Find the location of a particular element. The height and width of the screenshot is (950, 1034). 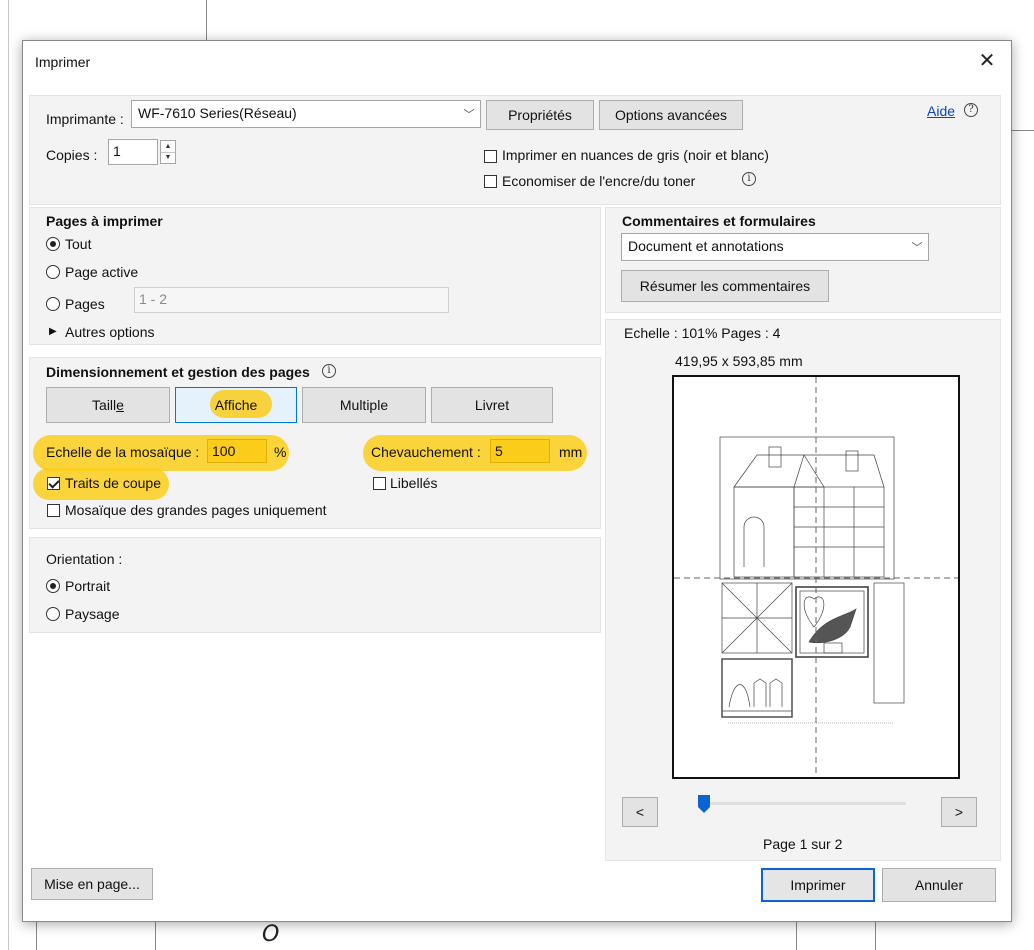

cut-marks-label: Traits de coupe is located at coordinates (113, 483).